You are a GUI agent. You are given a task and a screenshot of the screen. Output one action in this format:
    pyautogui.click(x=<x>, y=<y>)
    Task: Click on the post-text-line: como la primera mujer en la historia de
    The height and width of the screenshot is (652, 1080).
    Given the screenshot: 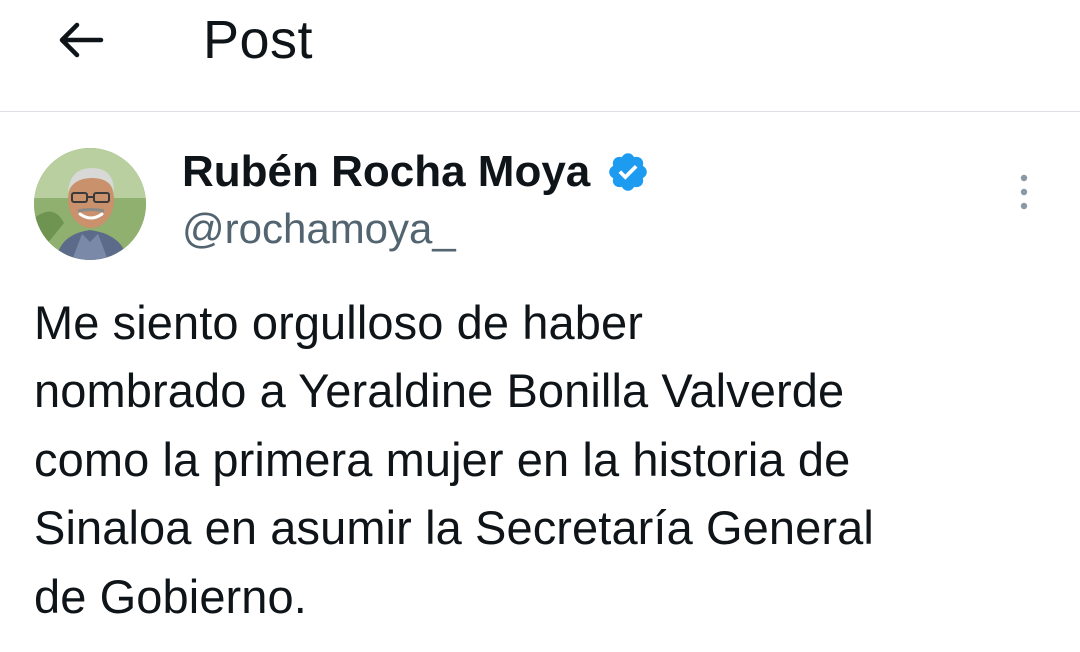 What is the action you would take?
    pyautogui.click(x=442, y=459)
    